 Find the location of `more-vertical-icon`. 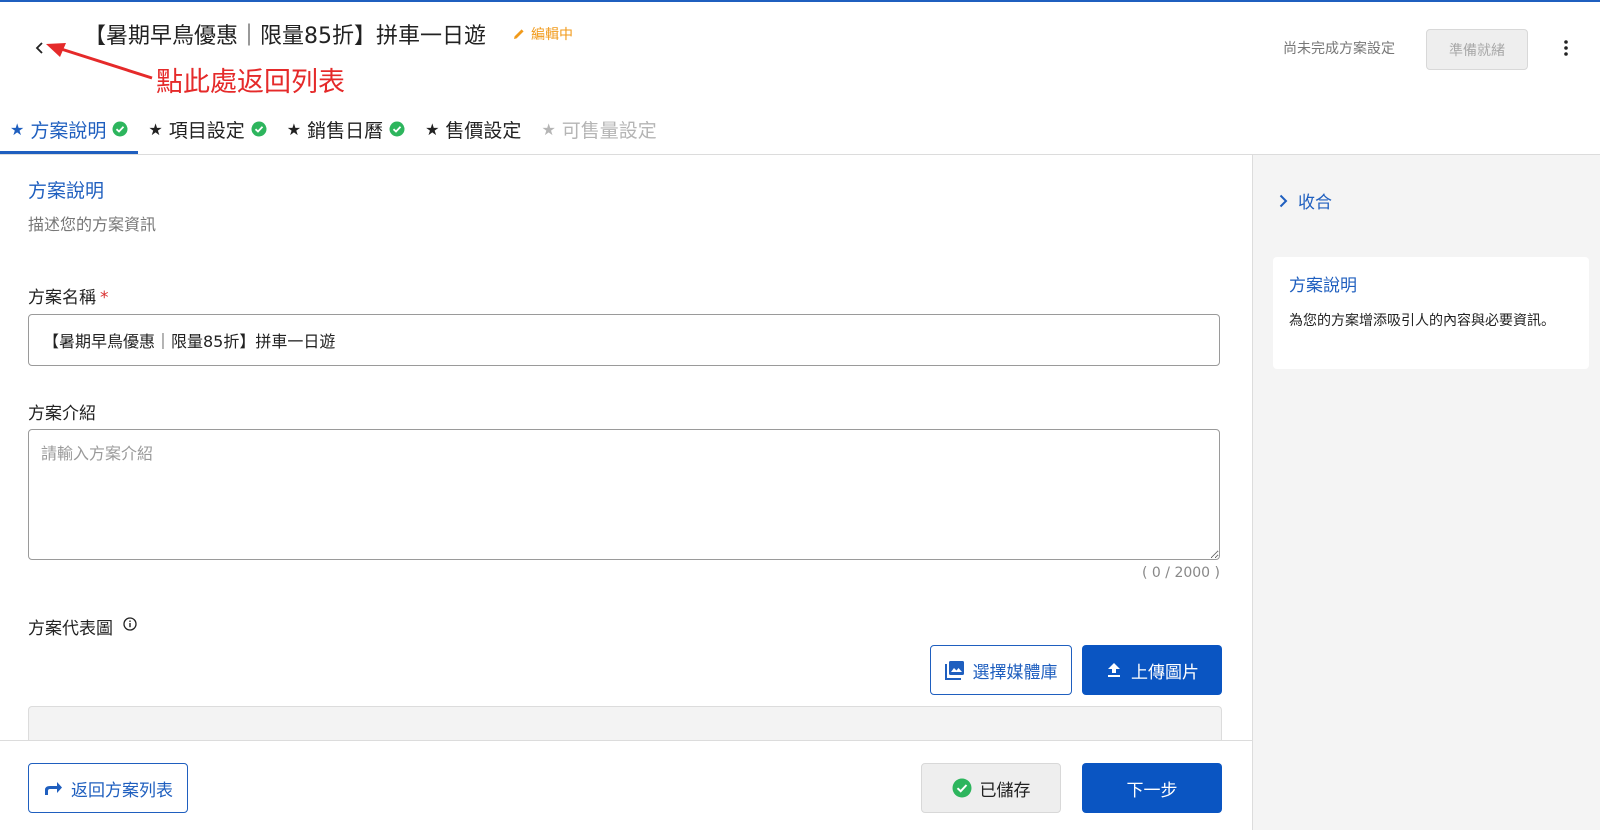

more-vertical-icon is located at coordinates (1566, 48).